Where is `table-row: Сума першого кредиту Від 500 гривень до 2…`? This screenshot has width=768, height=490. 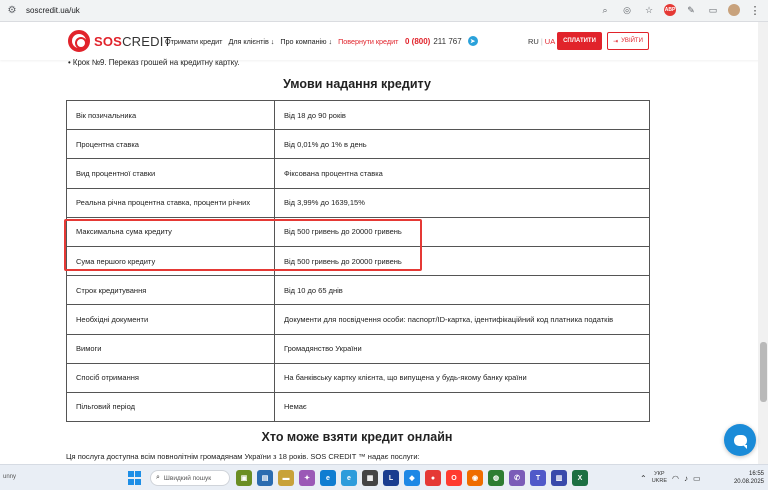 table-row: Сума першого кредиту Від 500 гривень до 2… is located at coordinates (358, 261).